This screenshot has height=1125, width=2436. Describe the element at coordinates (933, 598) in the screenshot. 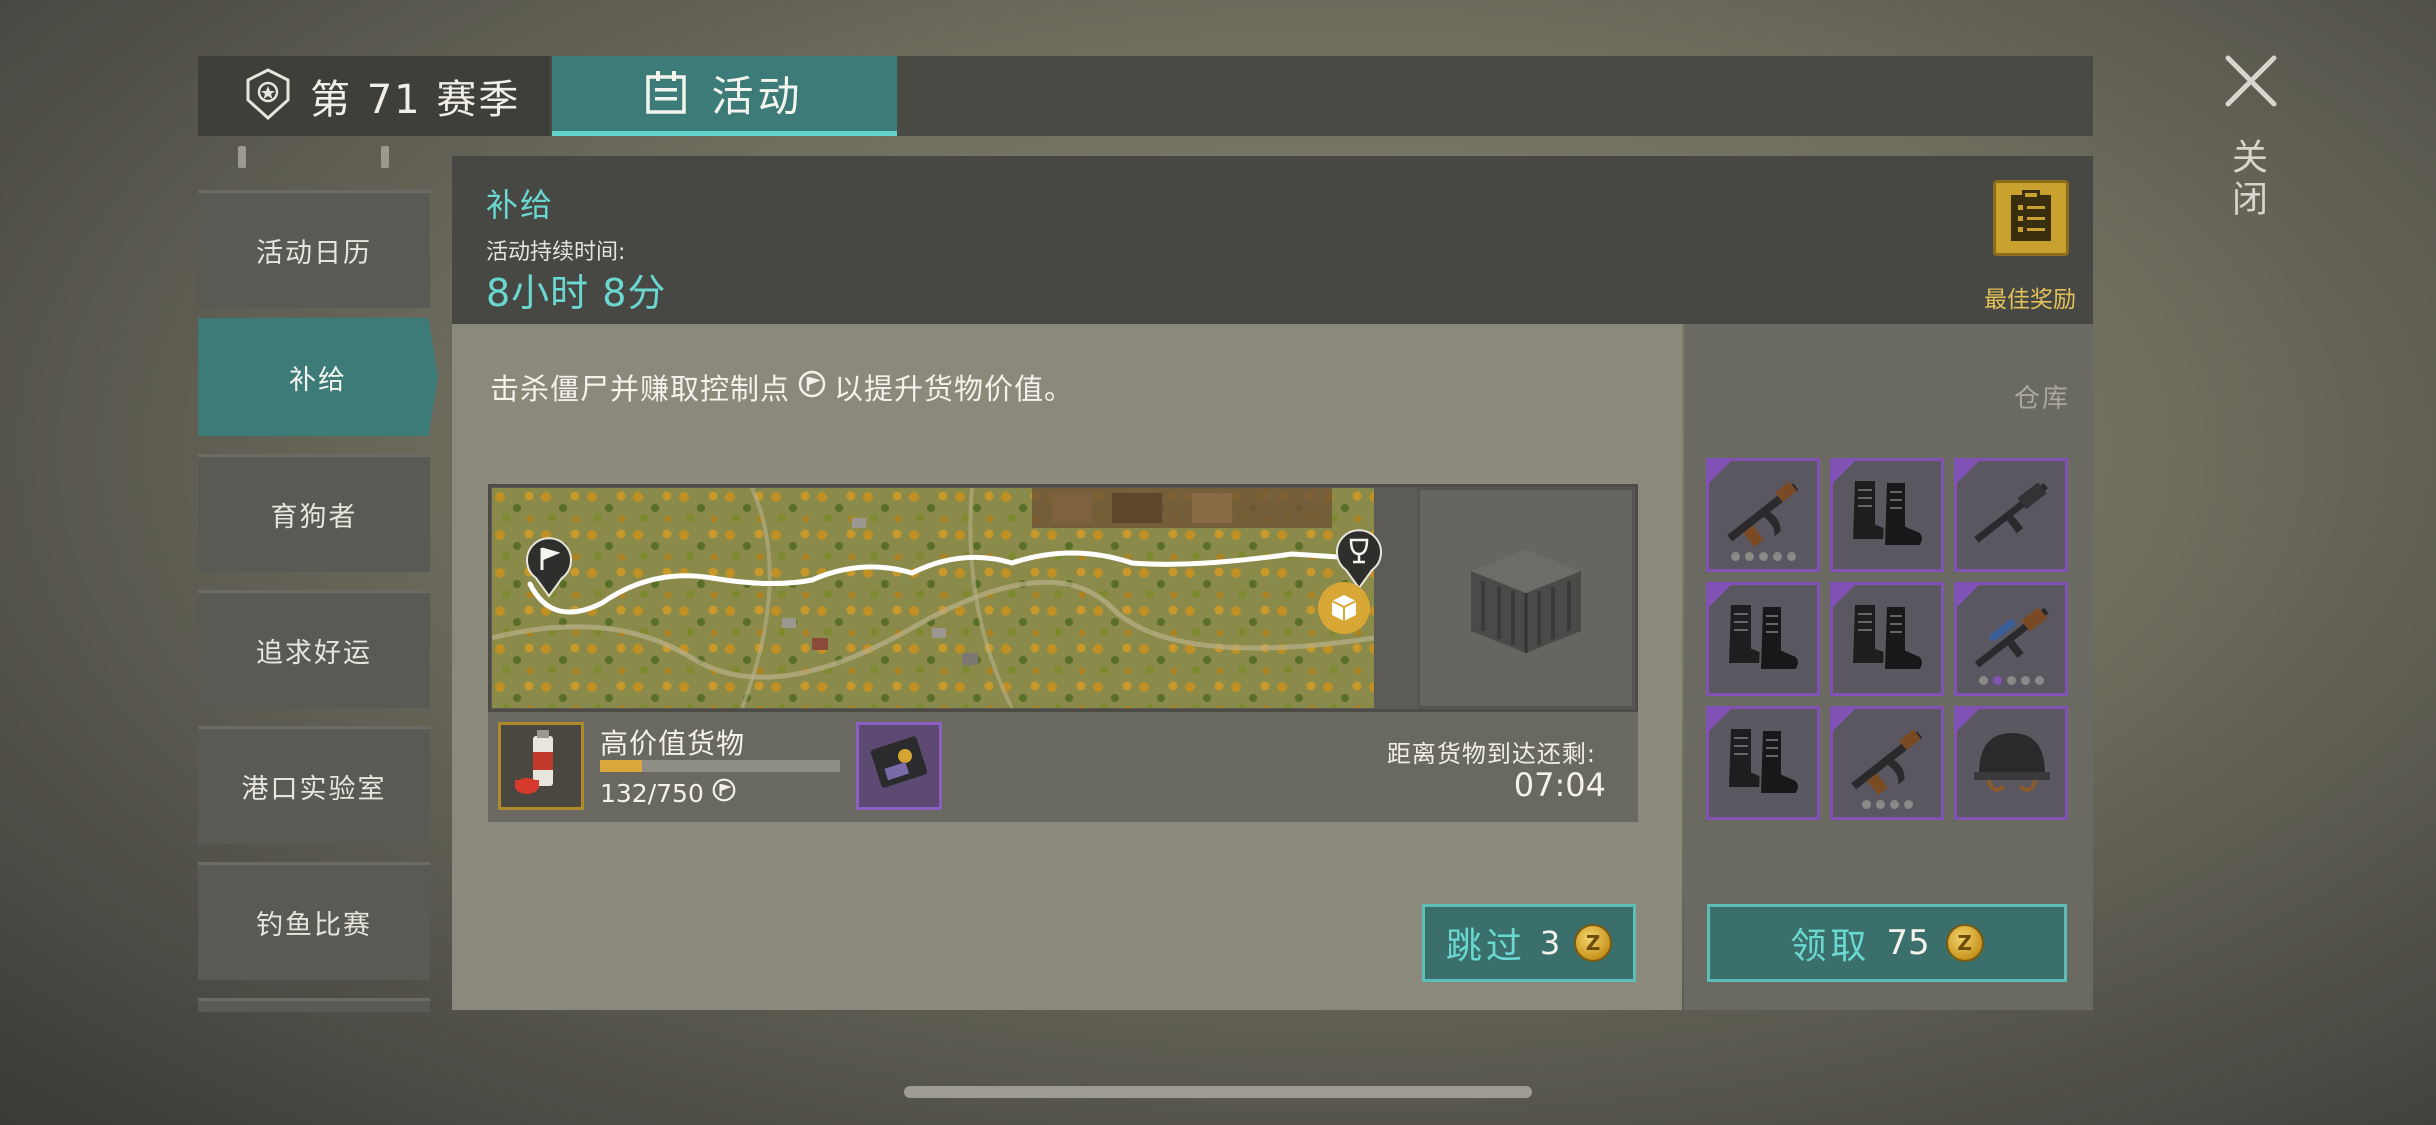

I see `route-map` at that location.